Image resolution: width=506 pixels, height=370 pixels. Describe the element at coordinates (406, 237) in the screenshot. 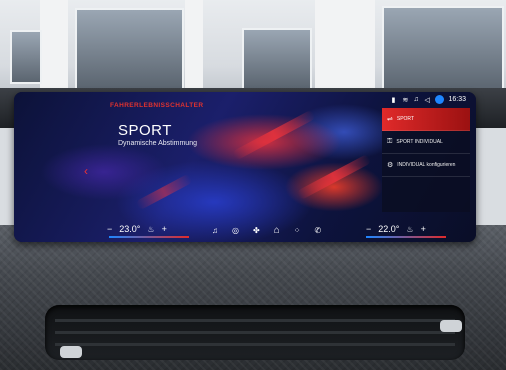

I see `temp-indicator-right` at that location.